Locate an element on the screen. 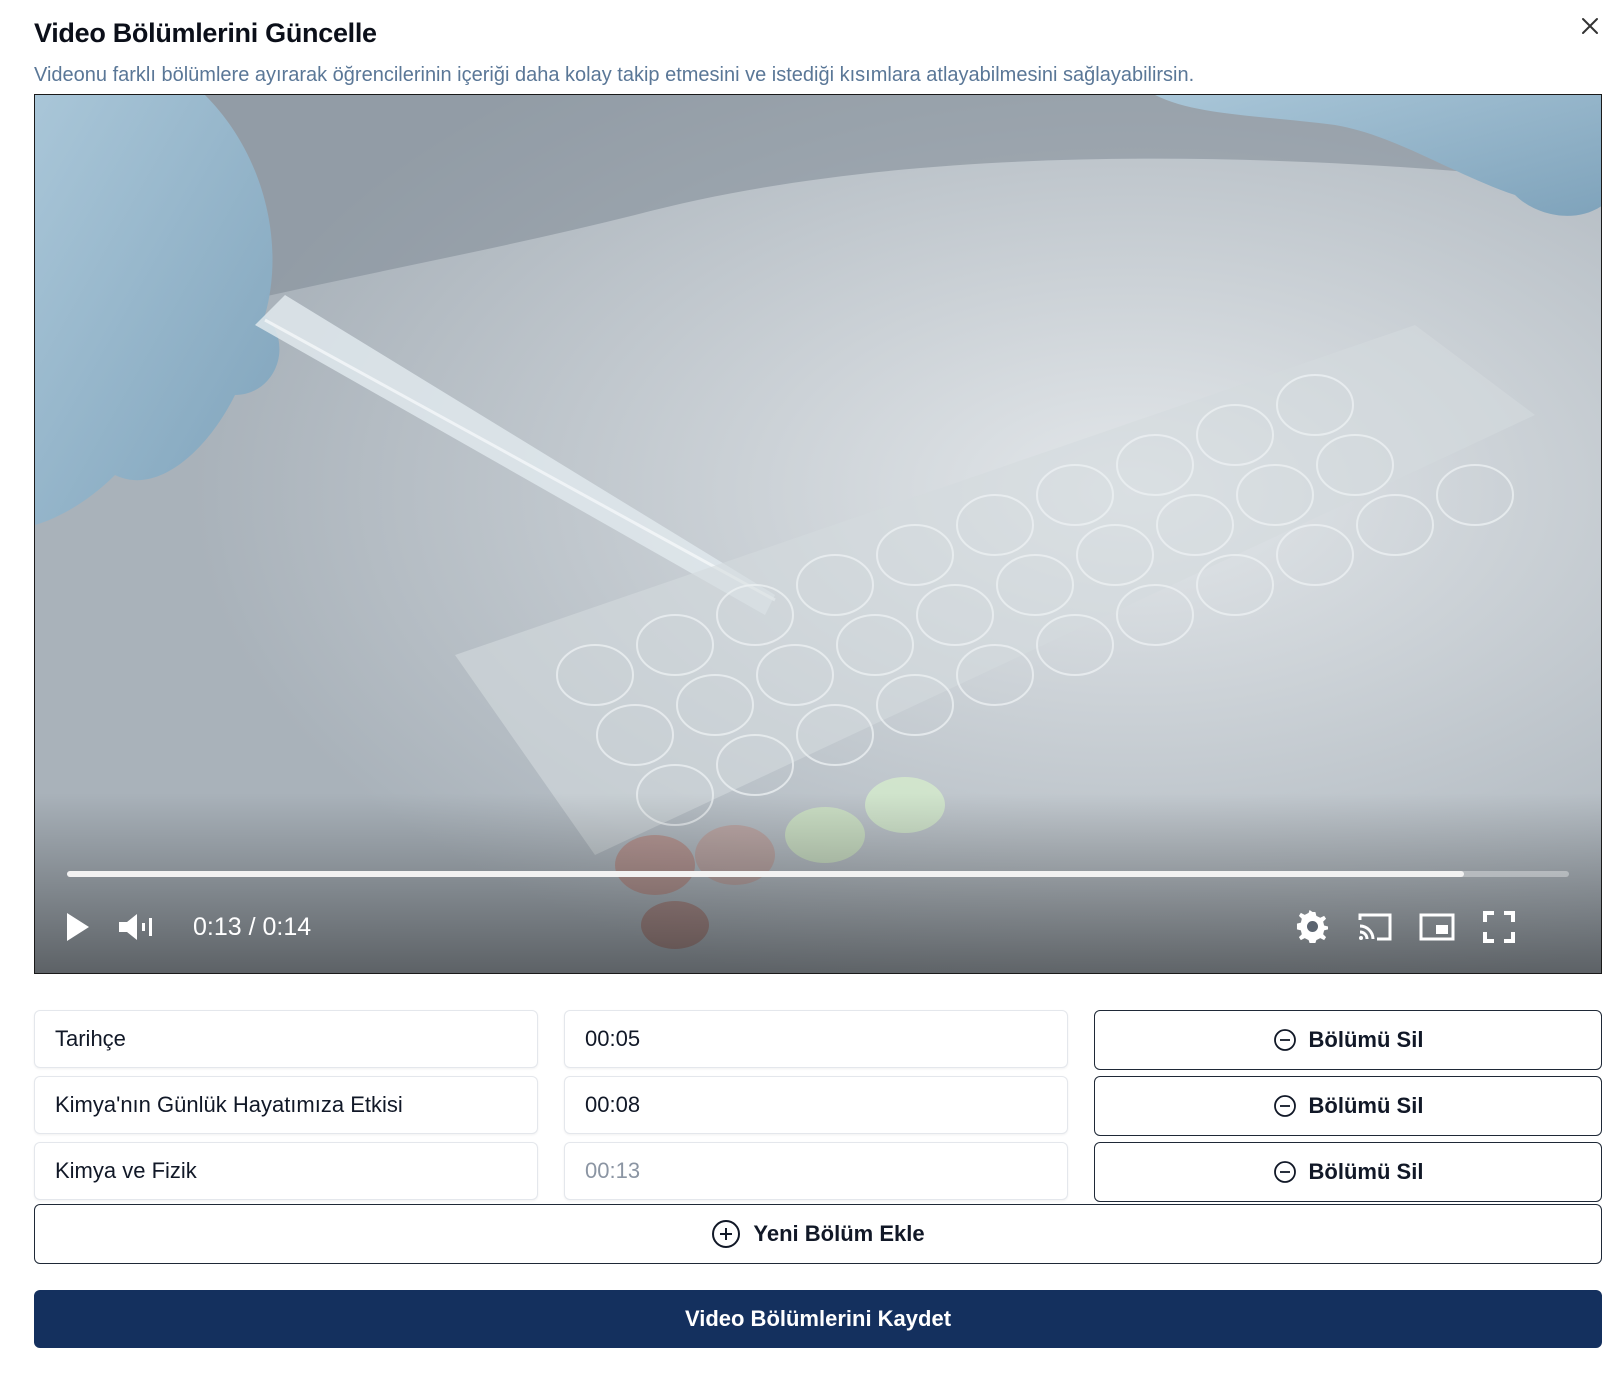 The height and width of the screenshot is (1380, 1624). dialog-title: Video Bölümlerini Güncelle is located at coordinates (205, 33).